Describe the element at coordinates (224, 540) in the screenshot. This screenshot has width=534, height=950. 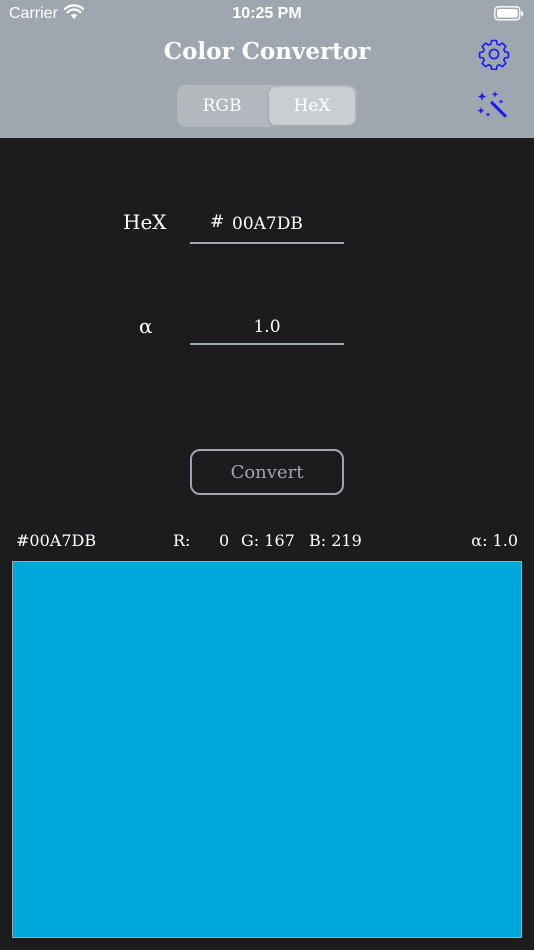
I see `red-value: 0` at that location.